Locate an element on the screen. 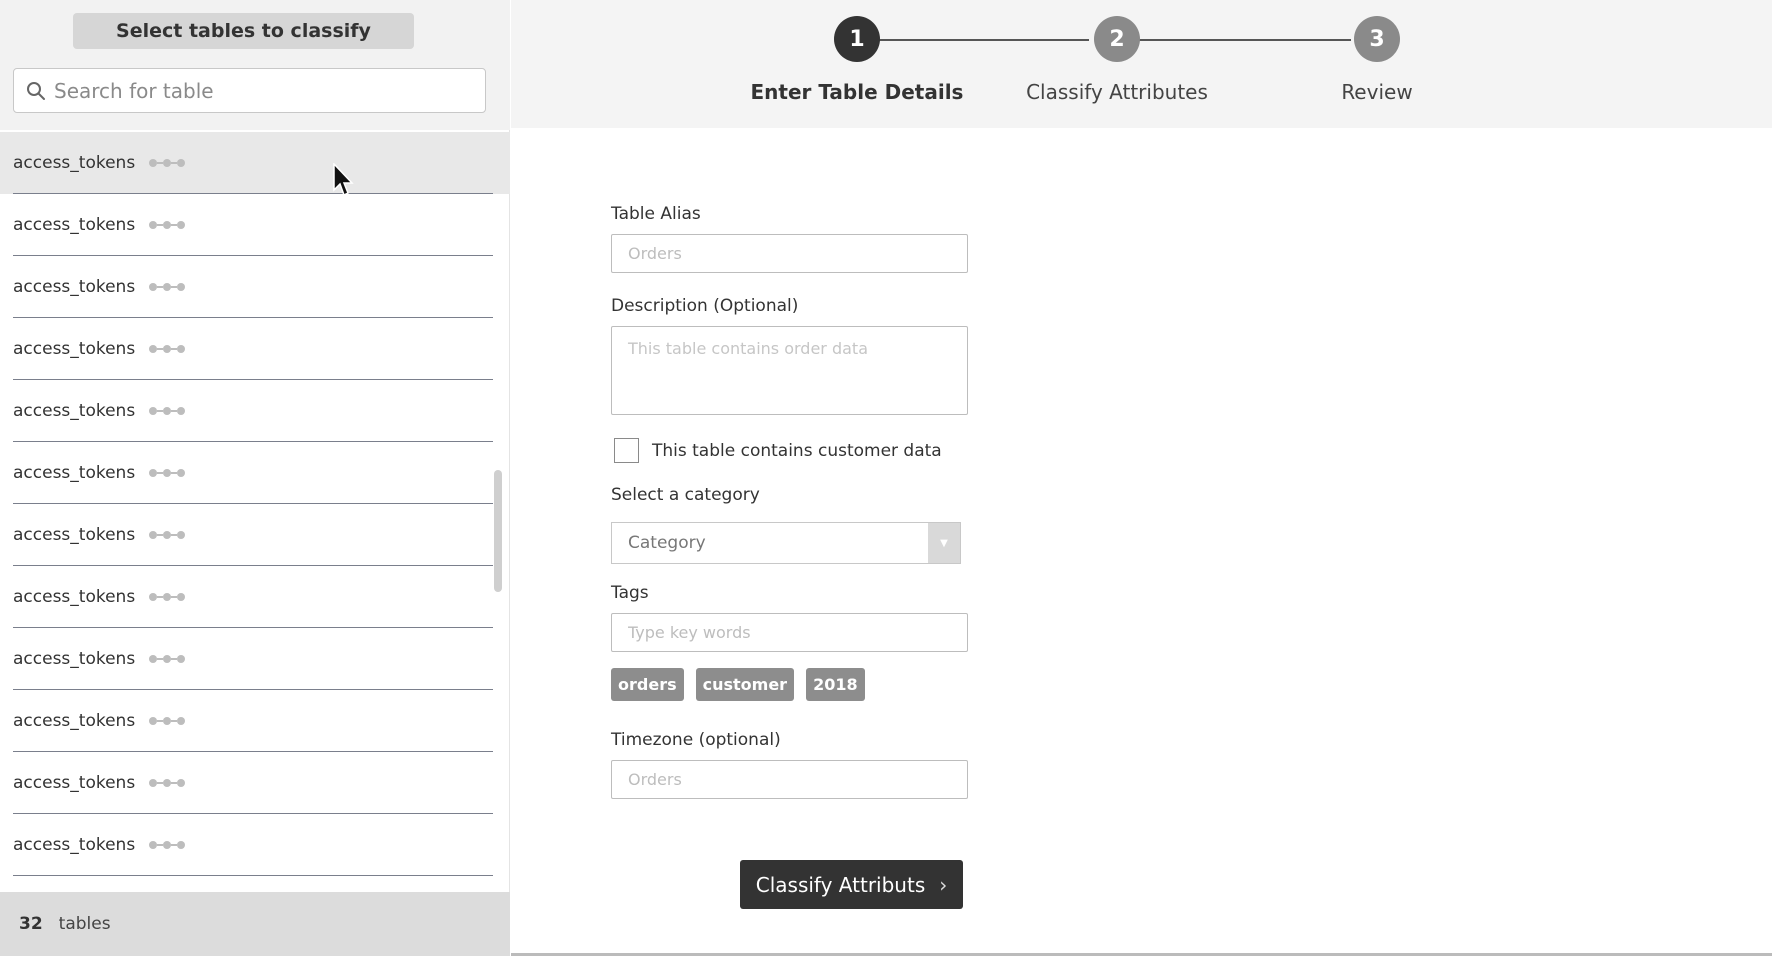 This screenshot has height=956, width=1772. table-alias-label: Table Alias is located at coordinates (656, 214).